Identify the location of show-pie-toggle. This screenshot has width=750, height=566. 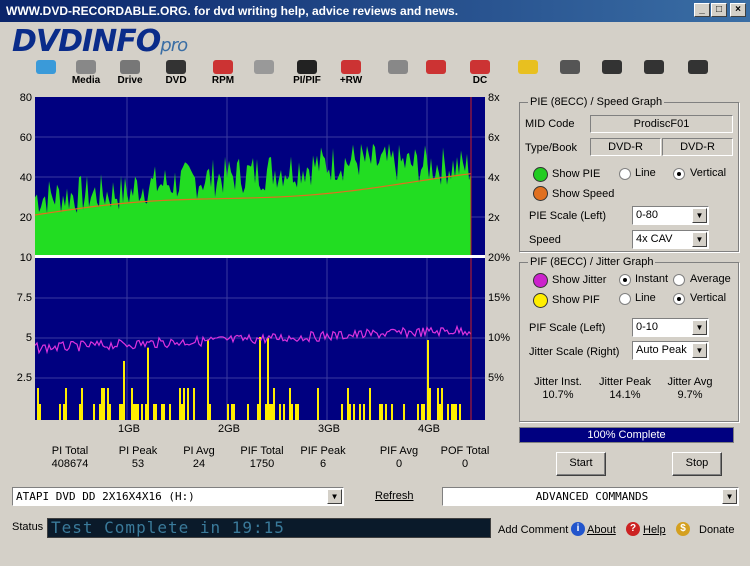
(540, 174).